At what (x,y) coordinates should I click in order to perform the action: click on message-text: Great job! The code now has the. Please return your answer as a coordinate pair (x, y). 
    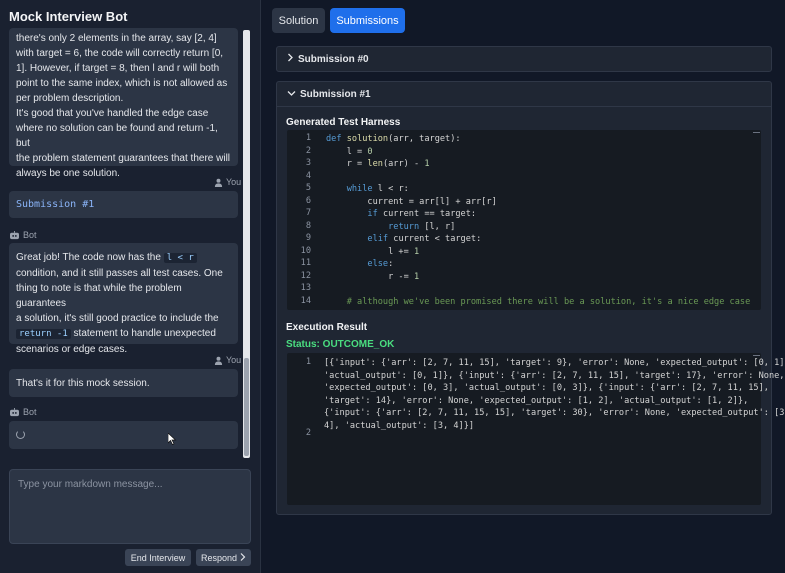
    Looking at the image, I should click on (90, 257).